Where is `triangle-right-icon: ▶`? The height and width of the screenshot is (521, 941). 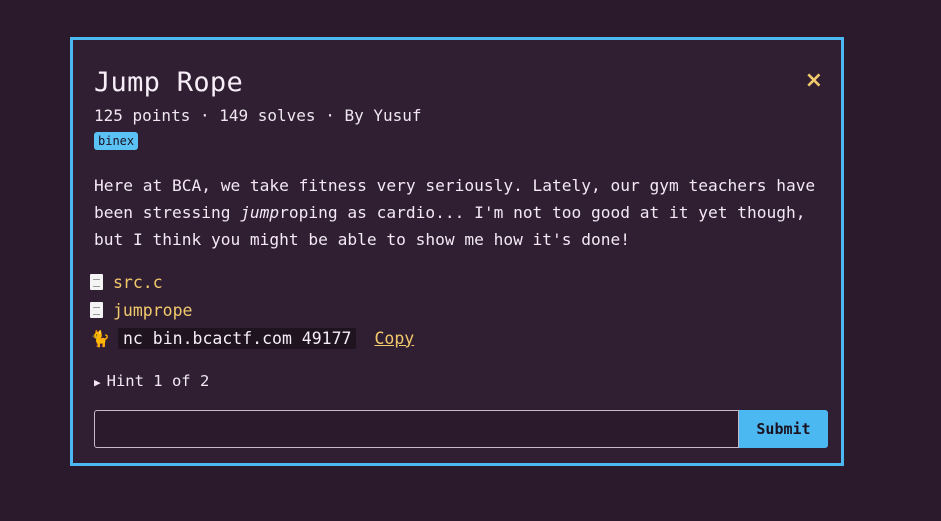 triangle-right-icon: ▶ is located at coordinates (97, 382).